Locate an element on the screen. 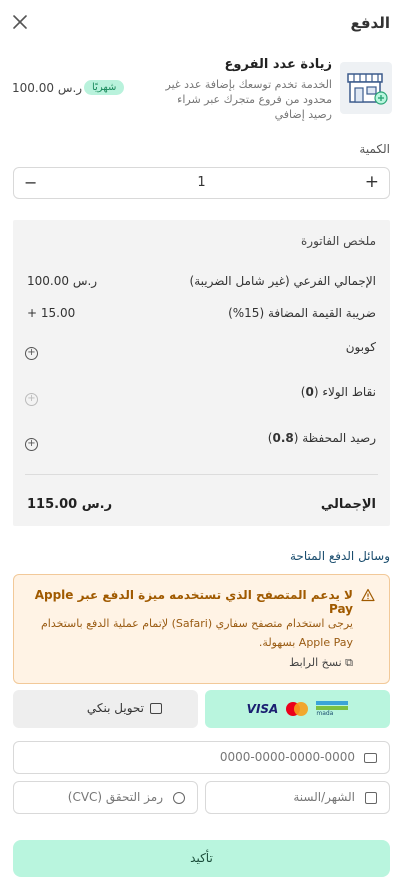  warning-icon is located at coordinates (368, 595).